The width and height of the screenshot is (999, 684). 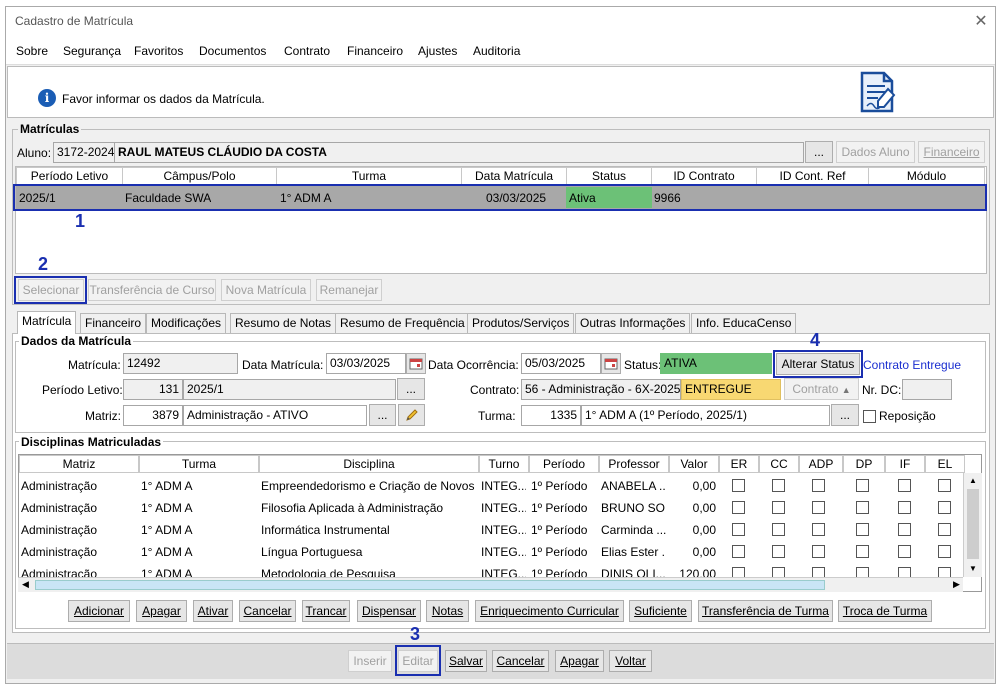 I want to click on turma-field: 1° ADM A (1º Período, 2025/1), so click(x=705, y=415).